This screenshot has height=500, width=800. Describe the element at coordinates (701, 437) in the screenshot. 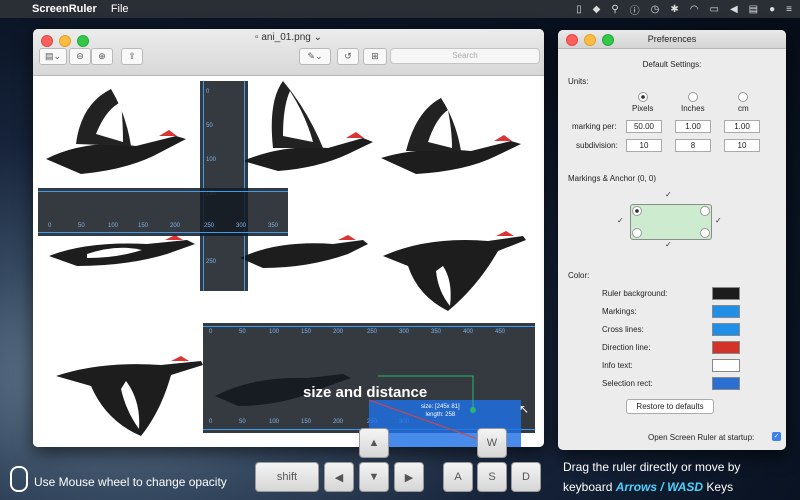

I see `startup-label: Open Screen Ruler at startup:` at that location.